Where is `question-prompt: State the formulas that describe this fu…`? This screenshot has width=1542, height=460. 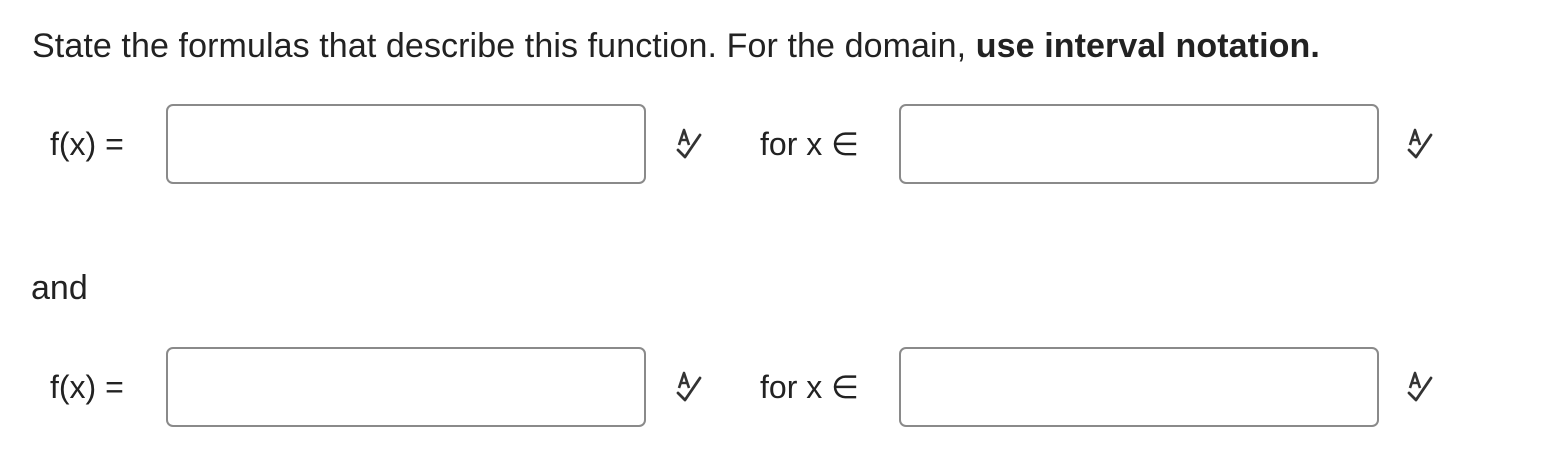 question-prompt: State the formulas that describe this fu… is located at coordinates (676, 46).